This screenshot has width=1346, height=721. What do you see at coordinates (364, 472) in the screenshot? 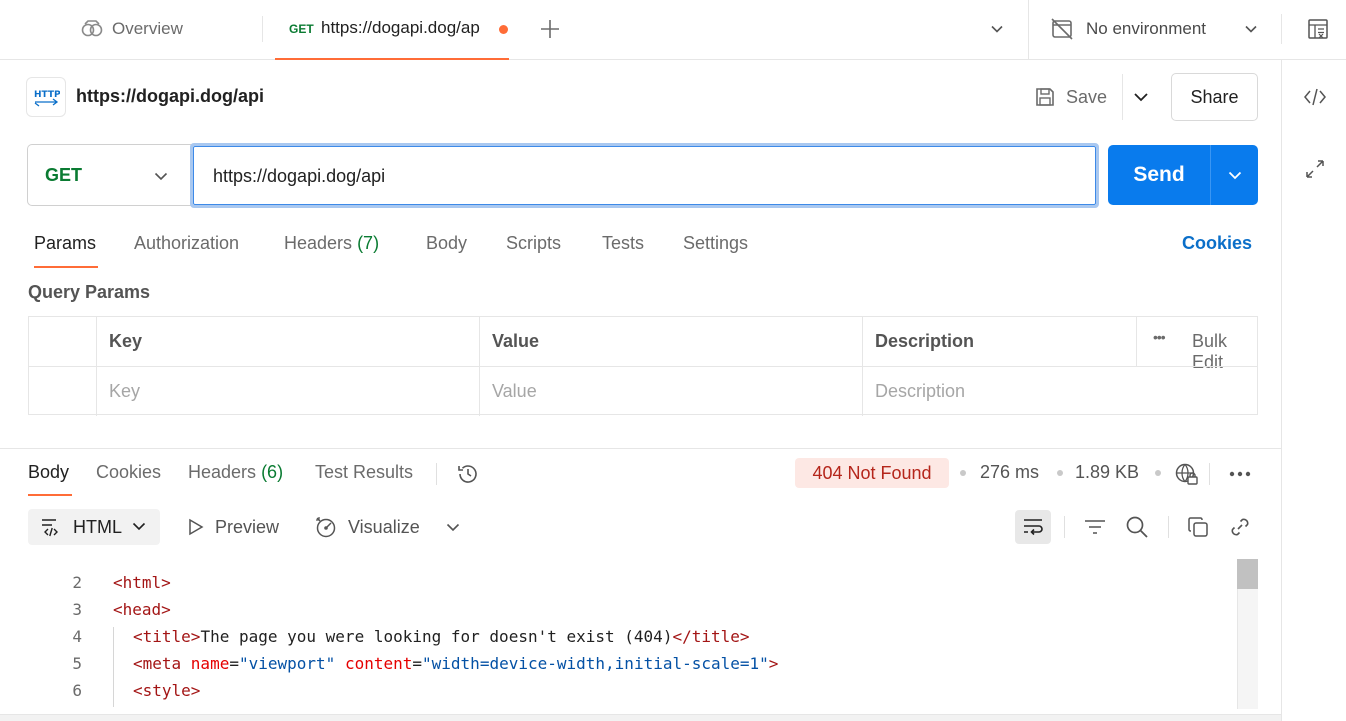
I see `response-tab-test-results: Test Results` at bounding box center [364, 472].